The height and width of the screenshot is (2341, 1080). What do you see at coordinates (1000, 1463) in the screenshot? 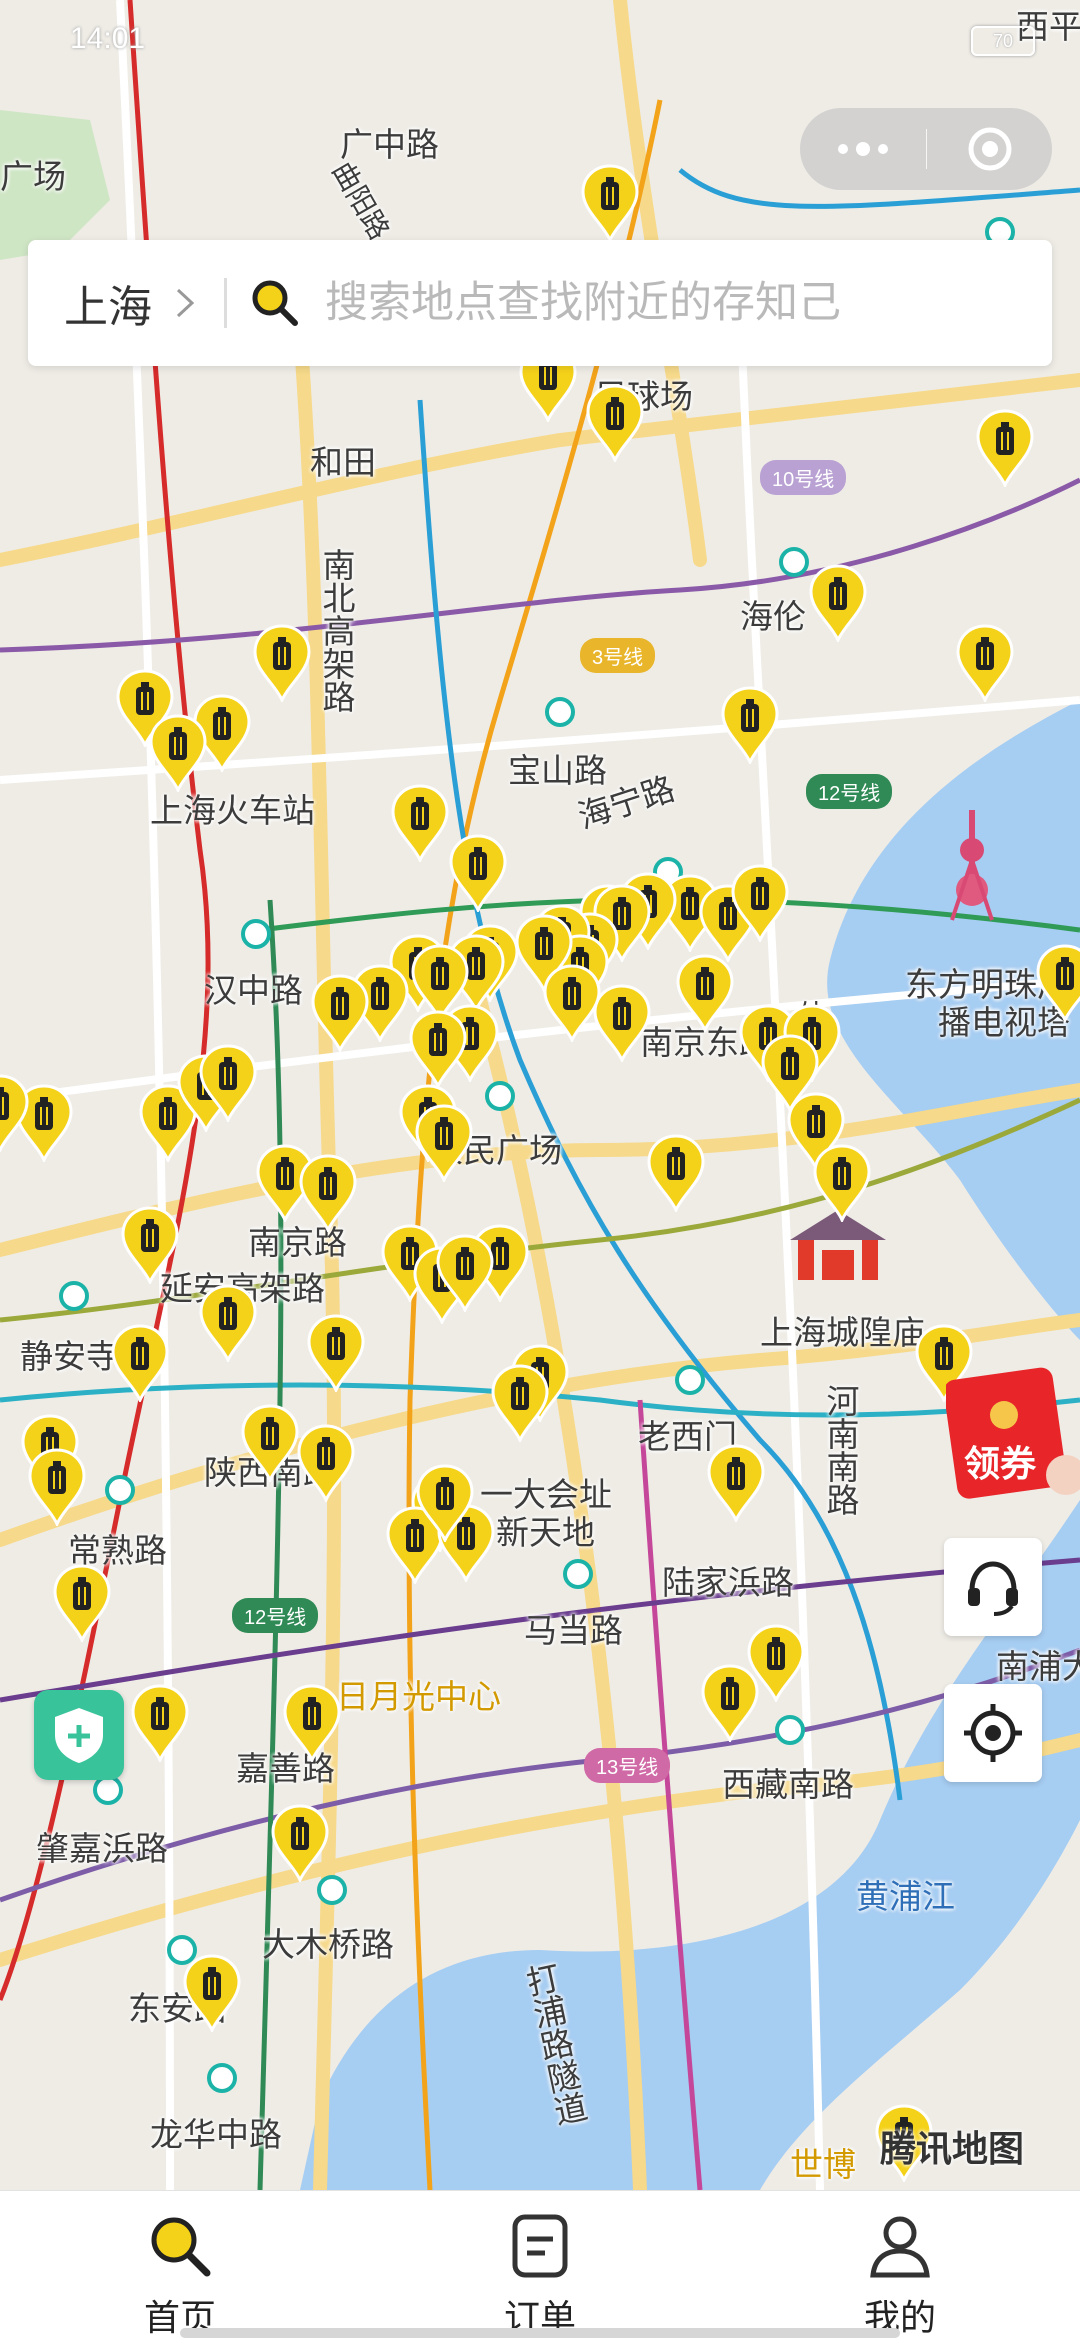
I see `coupon-label: 领券` at bounding box center [1000, 1463].